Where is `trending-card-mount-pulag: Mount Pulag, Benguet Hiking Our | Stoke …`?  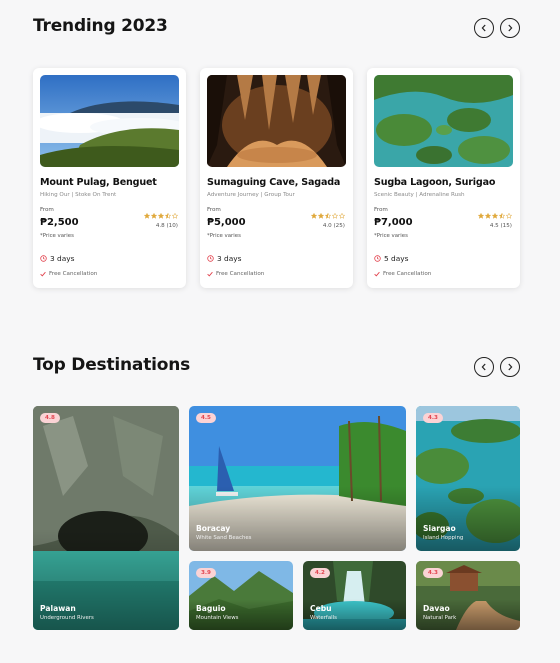 trending-card-mount-pulag: Mount Pulag, Benguet Hiking Our | Stoke … is located at coordinates (109, 178).